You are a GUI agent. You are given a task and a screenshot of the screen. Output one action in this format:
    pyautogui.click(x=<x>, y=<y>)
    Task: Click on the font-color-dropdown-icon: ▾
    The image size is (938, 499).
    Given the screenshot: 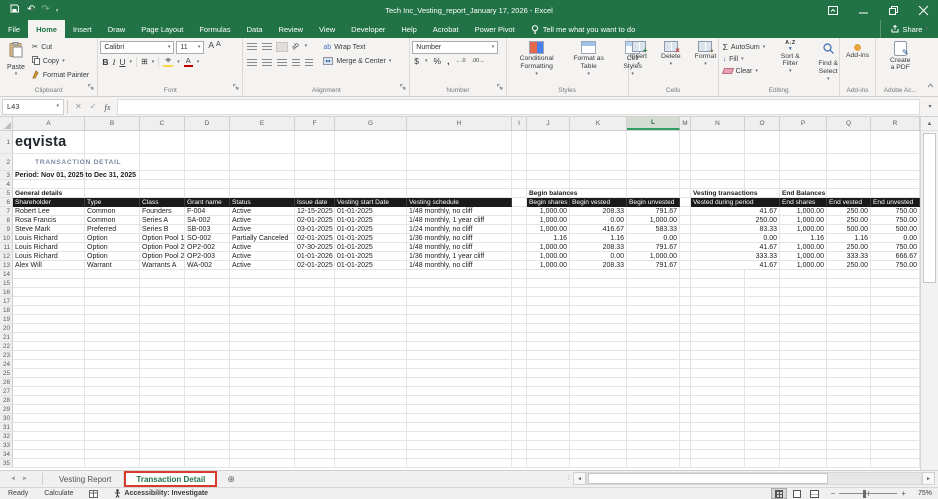 What is the action you would take?
    pyautogui.click(x=198, y=62)
    